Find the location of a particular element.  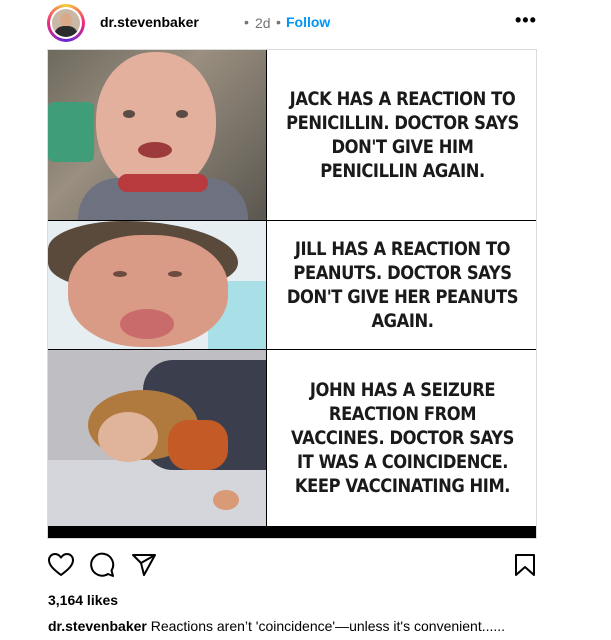

post-header: dr.stevenbaker • 2d • Follow ••• is located at coordinates (292, 23).